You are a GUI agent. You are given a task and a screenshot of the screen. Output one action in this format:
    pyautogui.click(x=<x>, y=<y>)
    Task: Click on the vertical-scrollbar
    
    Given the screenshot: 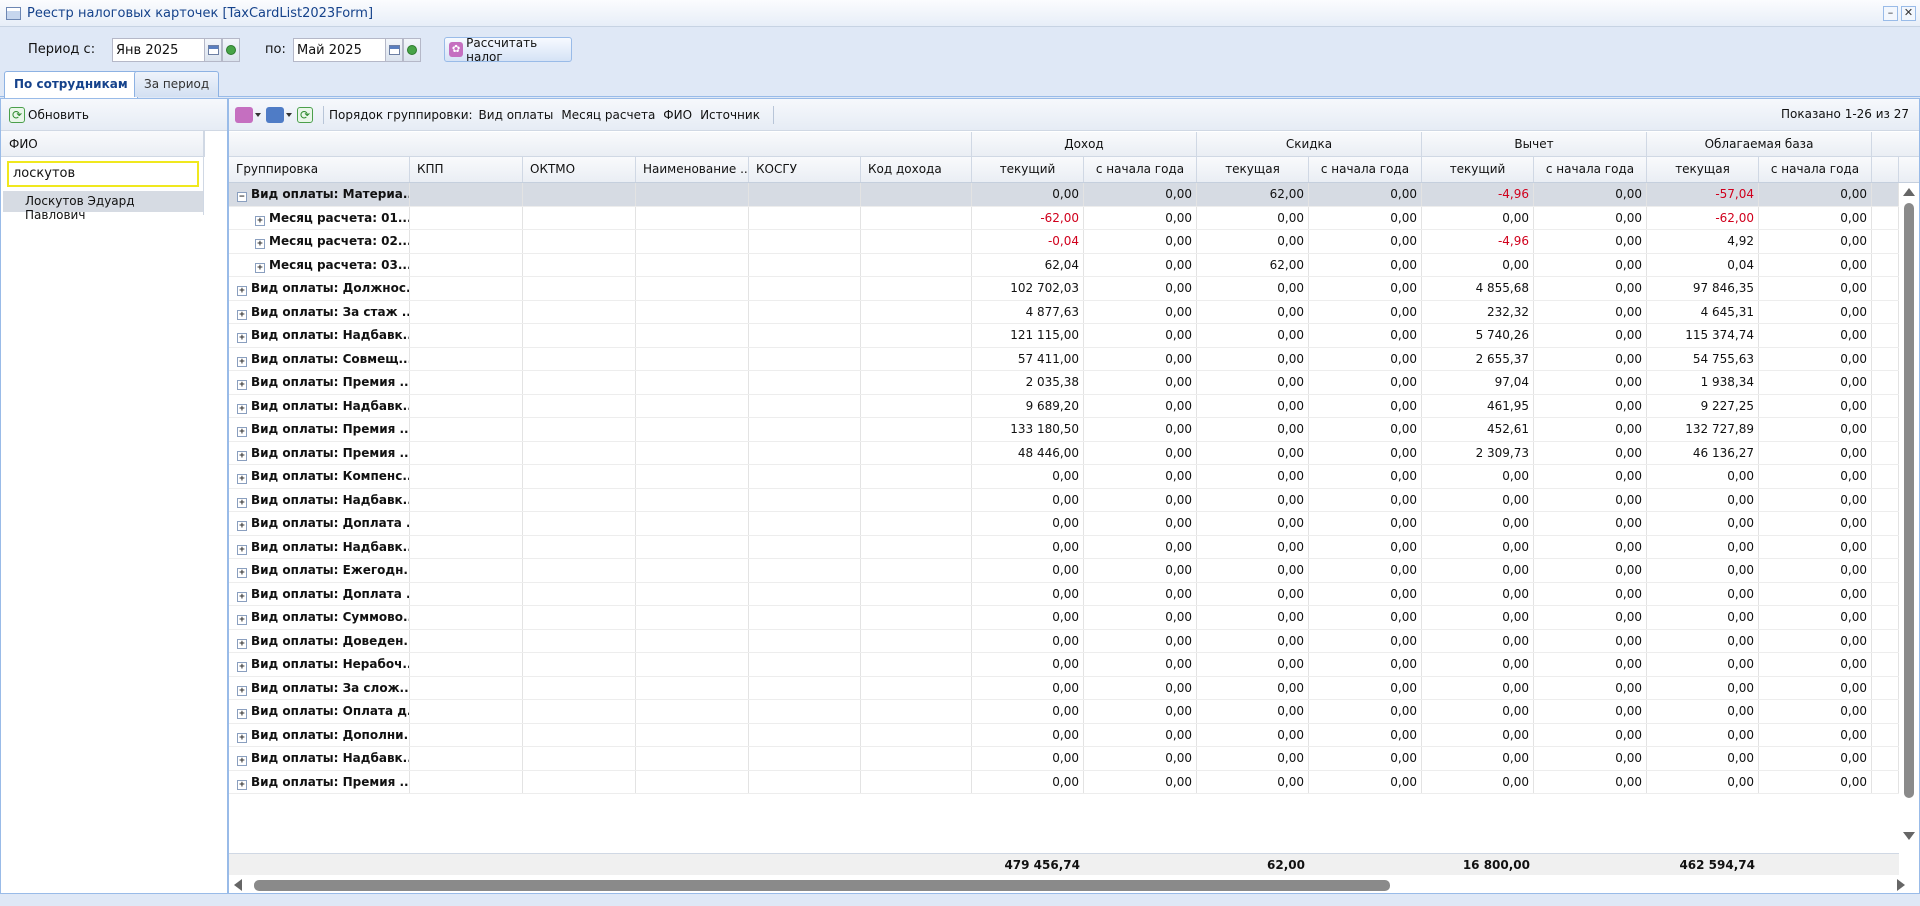 What is the action you would take?
    pyautogui.click(x=1909, y=533)
    